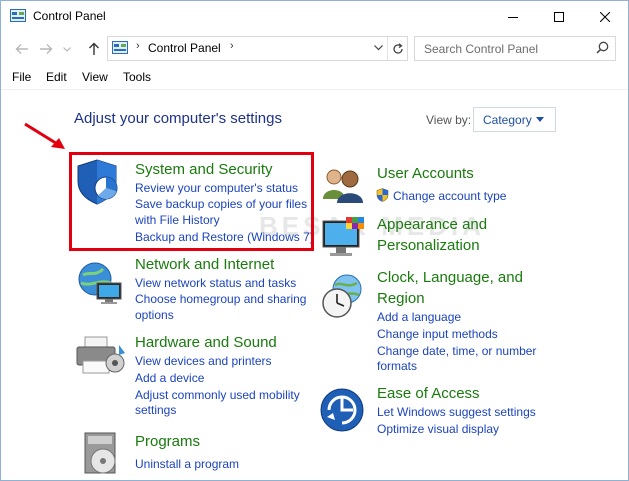  I want to click on minimize-icon, so click(513, 17).